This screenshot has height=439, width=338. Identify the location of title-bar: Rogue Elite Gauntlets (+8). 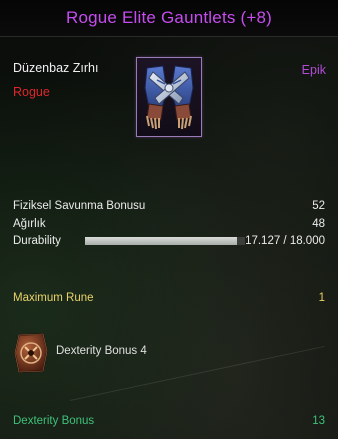
(169, 18).